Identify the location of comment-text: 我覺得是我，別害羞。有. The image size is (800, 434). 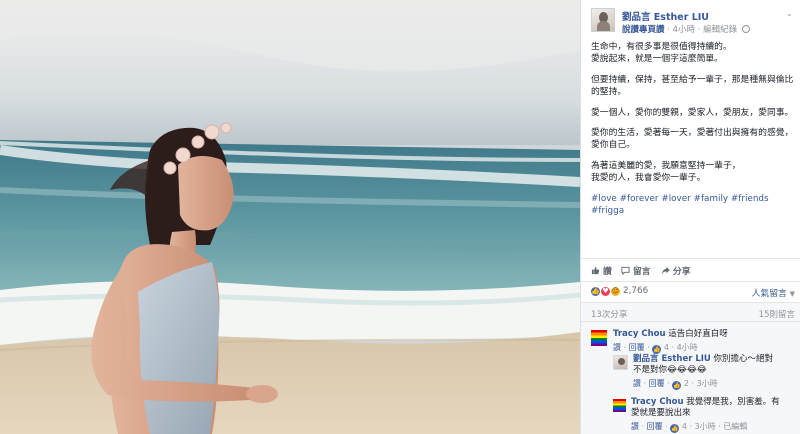
(733, 402).